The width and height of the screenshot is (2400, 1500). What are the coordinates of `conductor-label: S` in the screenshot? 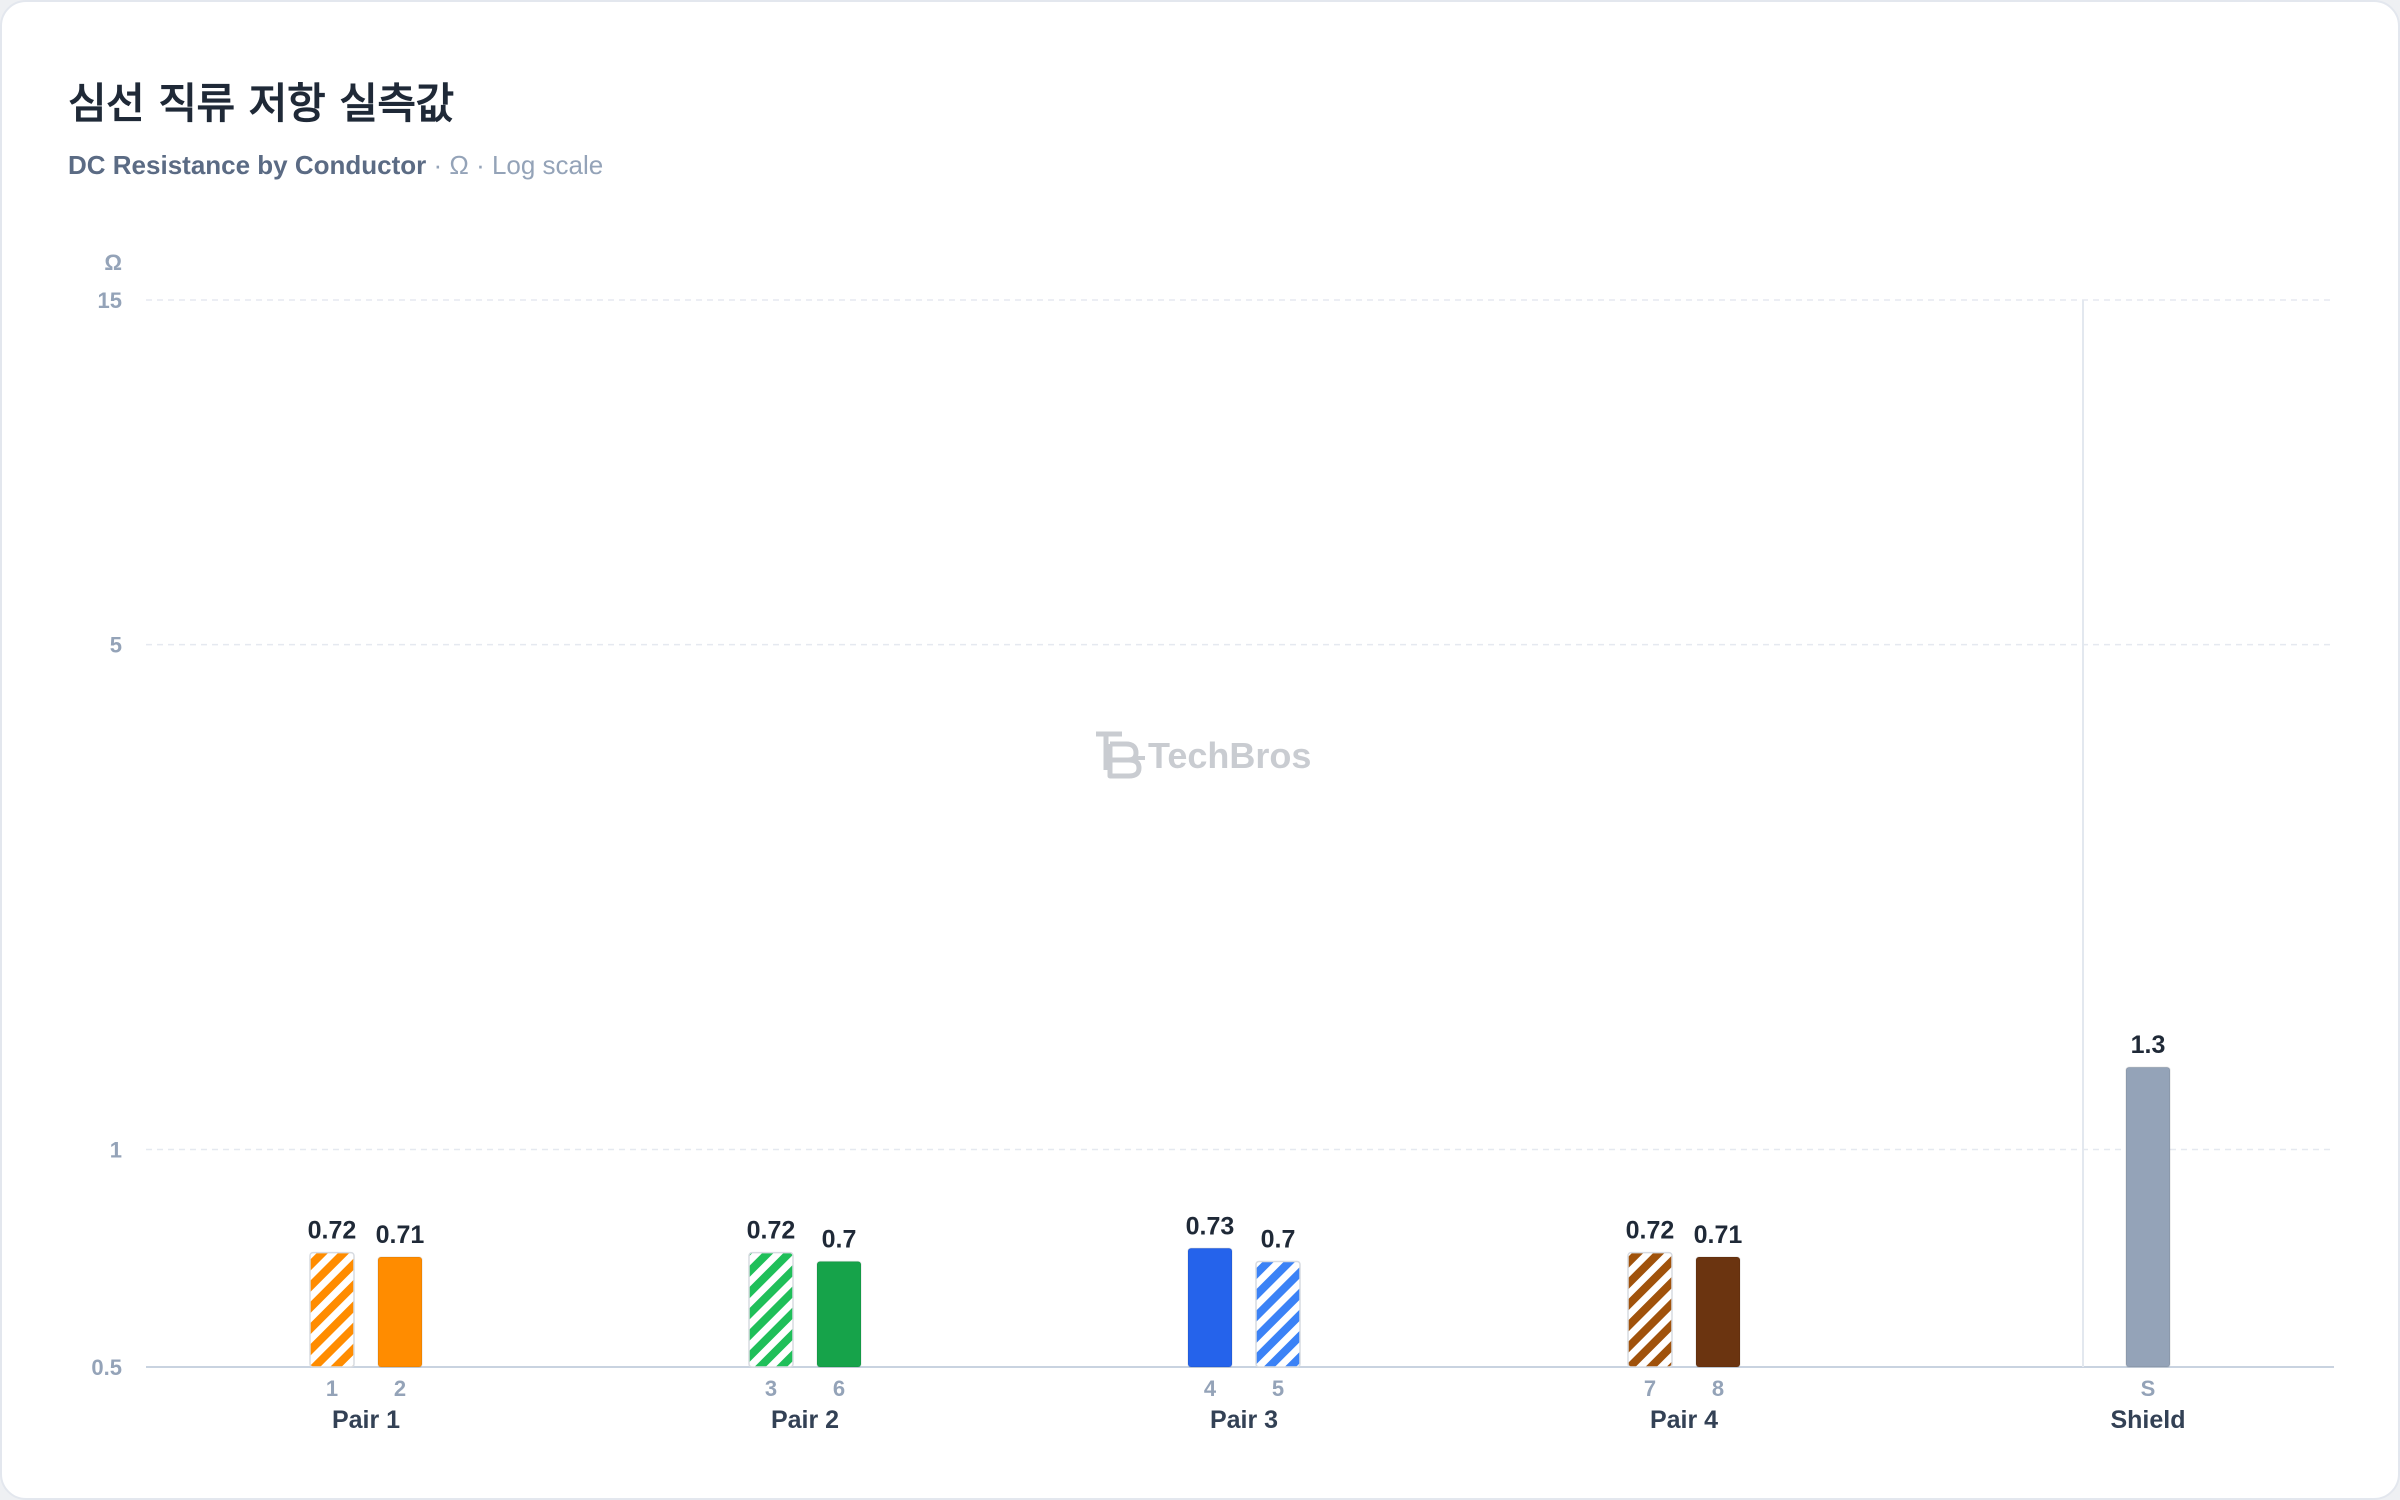 It's located at (2148, 1388).